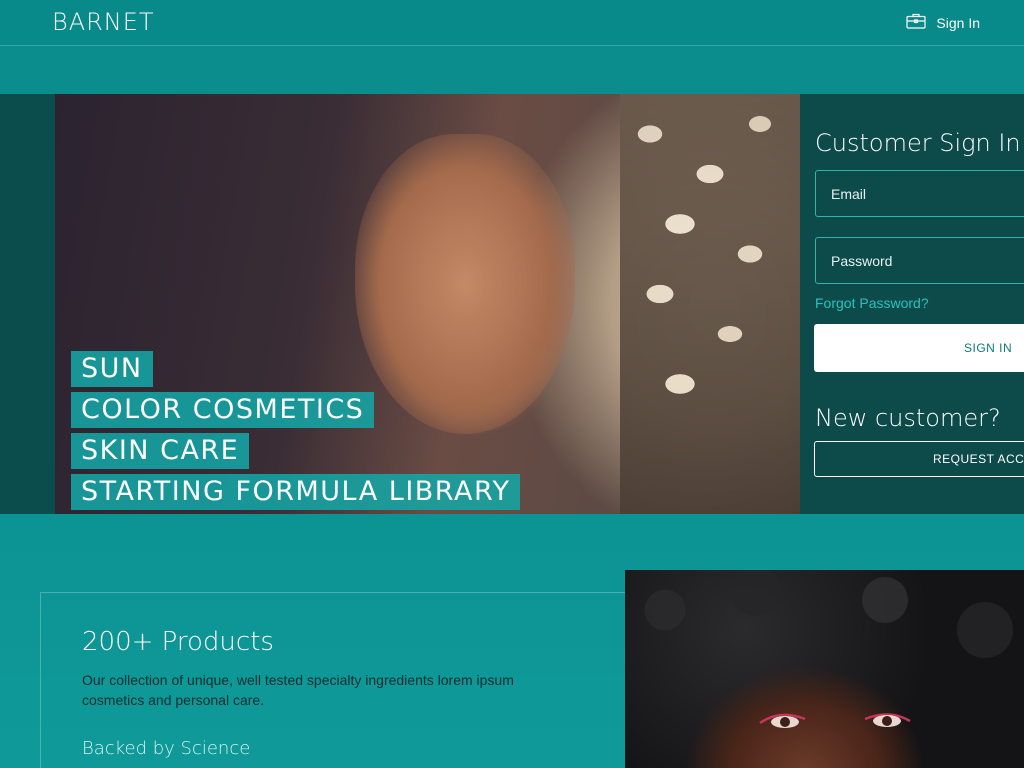 This screenshot has height=768, width=1024. I want to click on header-signin-link: Sign In, so click(943, 22).